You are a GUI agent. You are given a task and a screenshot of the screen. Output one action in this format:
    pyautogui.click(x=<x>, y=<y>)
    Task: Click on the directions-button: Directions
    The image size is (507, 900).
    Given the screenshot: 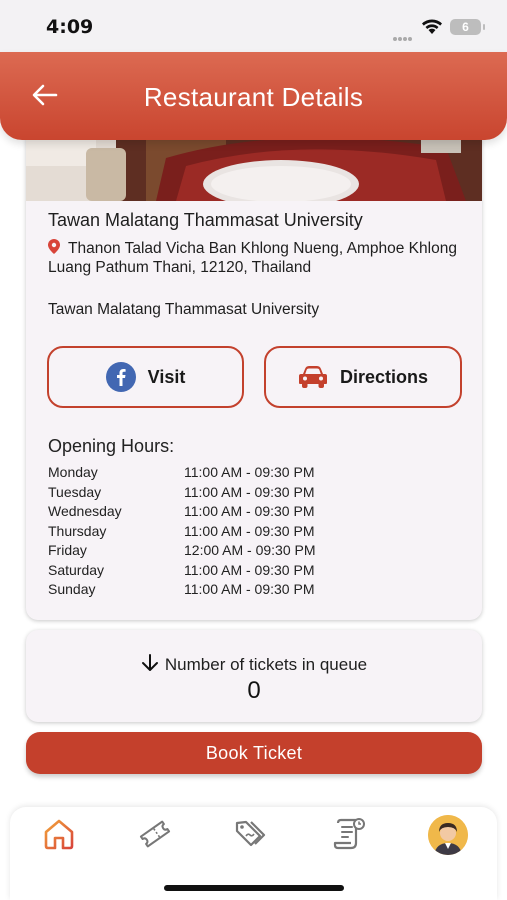 What is the action you would take?
    pyautogui.click(x=363, y=377)
    